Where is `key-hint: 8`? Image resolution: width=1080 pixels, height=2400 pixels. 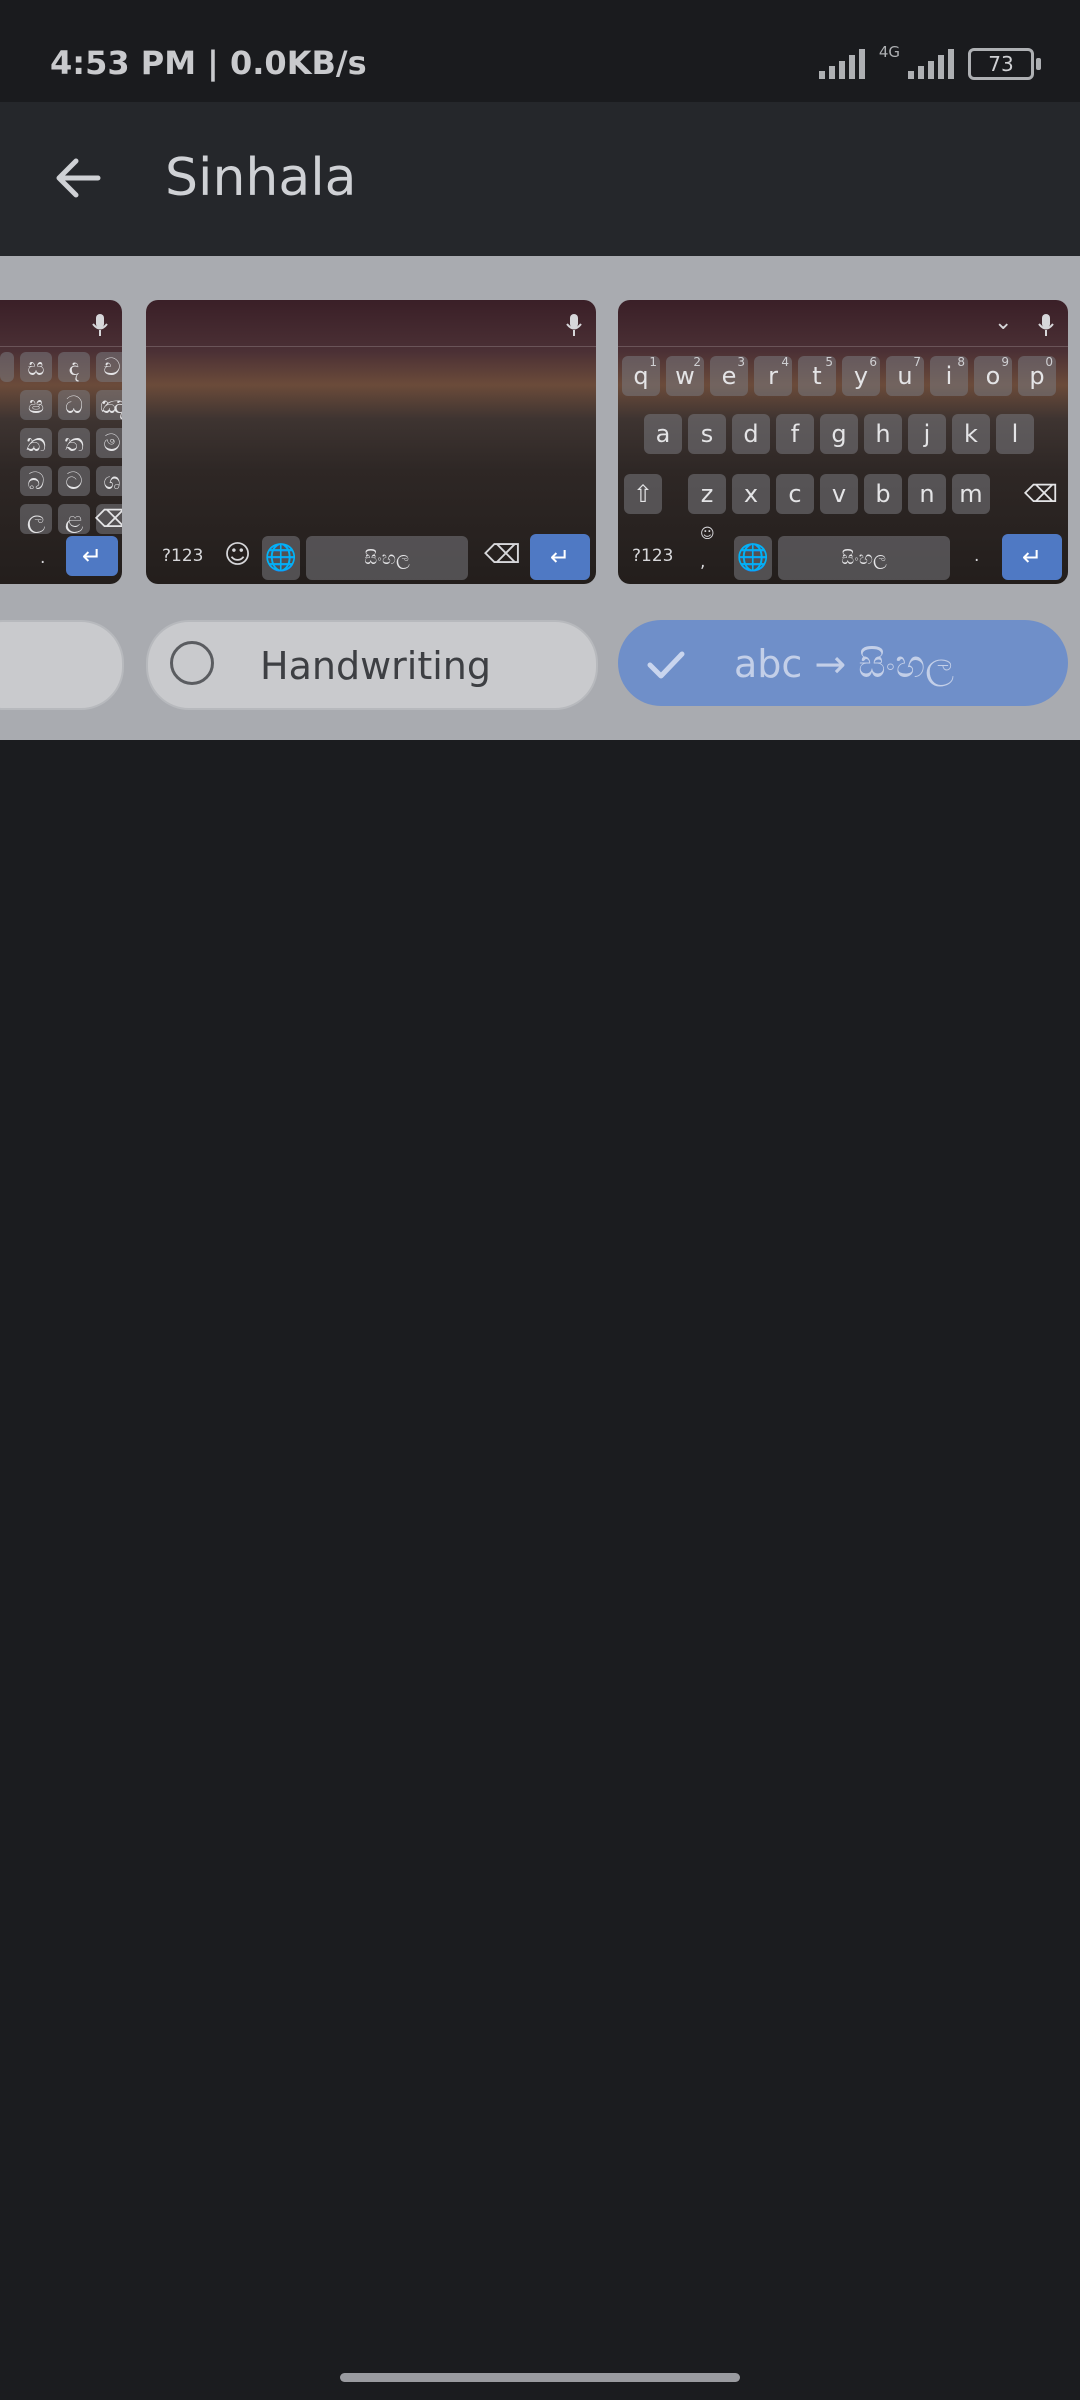
key-hint: 8 is located at coordinates (961, 362).